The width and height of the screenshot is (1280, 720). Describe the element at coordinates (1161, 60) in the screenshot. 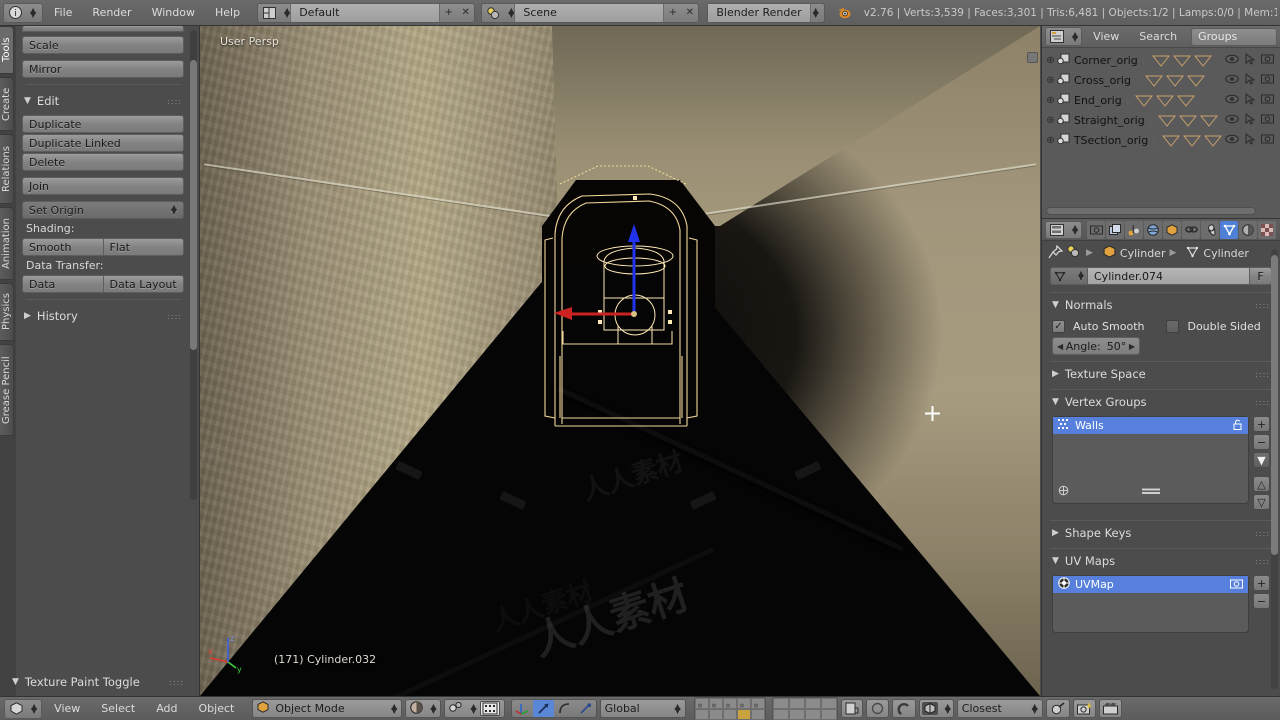

I see `outliner-row-corner-orig: ⊕ Corner_orig |` at that location.